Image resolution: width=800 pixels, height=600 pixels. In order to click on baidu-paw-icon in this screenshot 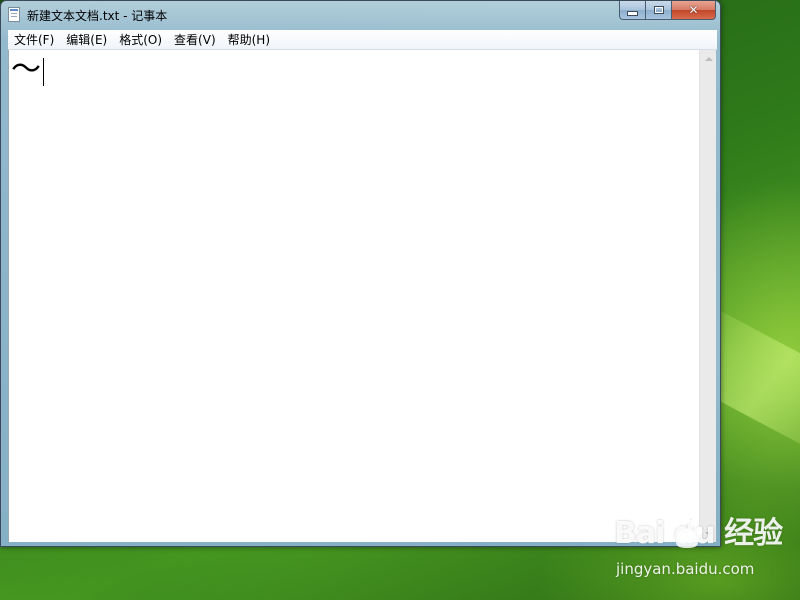, I will do `click(688, 531)`.